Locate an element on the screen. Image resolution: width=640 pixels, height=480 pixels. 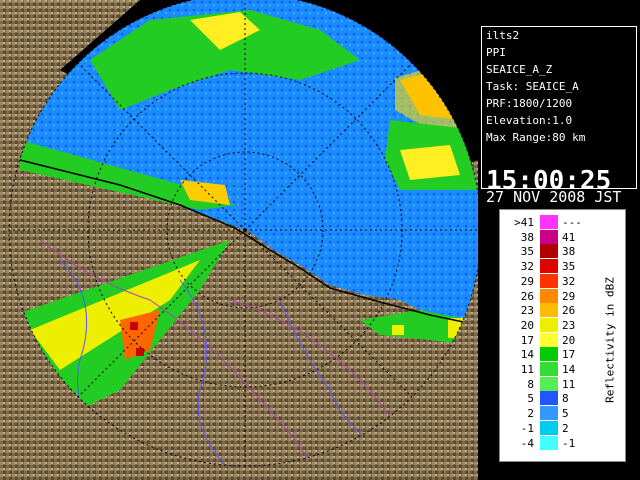
legend-upper-bound: 5 is located at coordinates (565, 414).